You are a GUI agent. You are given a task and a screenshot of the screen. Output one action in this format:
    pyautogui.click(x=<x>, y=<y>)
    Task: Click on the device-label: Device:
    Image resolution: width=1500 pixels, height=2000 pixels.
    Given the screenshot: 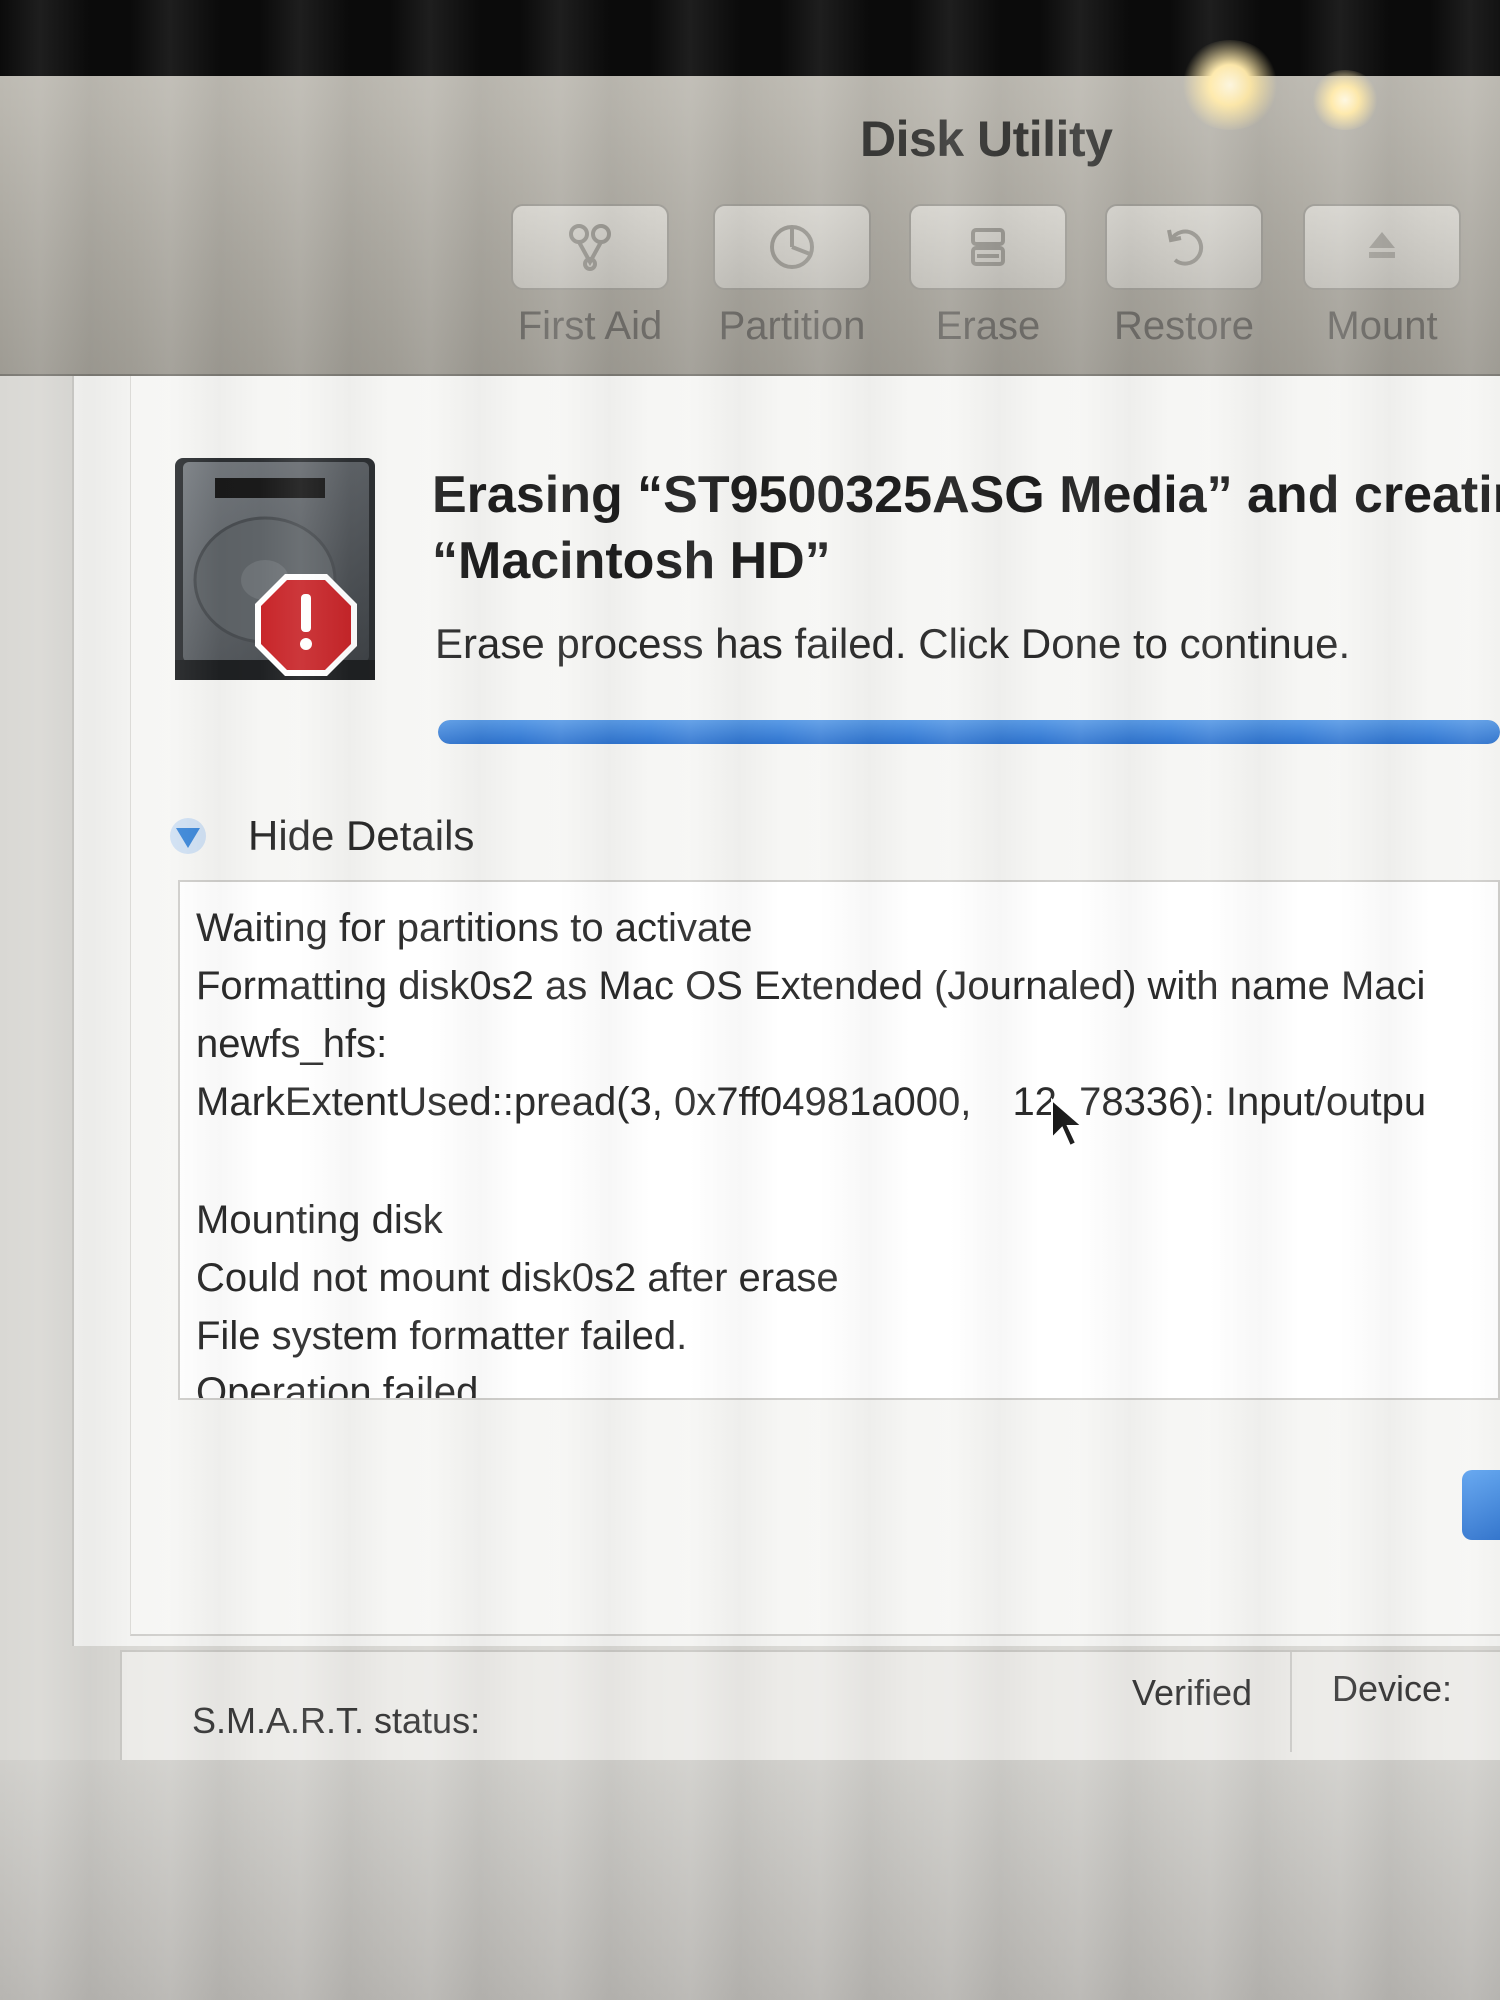 What is the action you would take?
    pyautogui.click(x=1392, y=1688)
    